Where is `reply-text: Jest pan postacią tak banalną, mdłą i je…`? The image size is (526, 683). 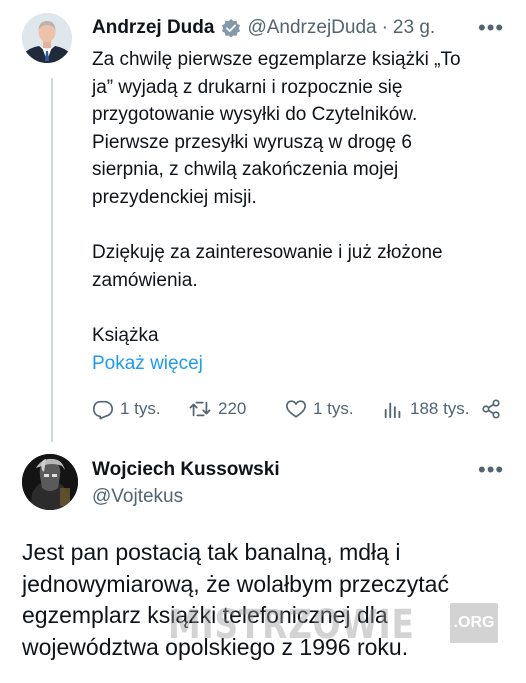
reply-text: Jest pan postacią tak banalną, mdłą i je… is located at coordinates (235, 599).